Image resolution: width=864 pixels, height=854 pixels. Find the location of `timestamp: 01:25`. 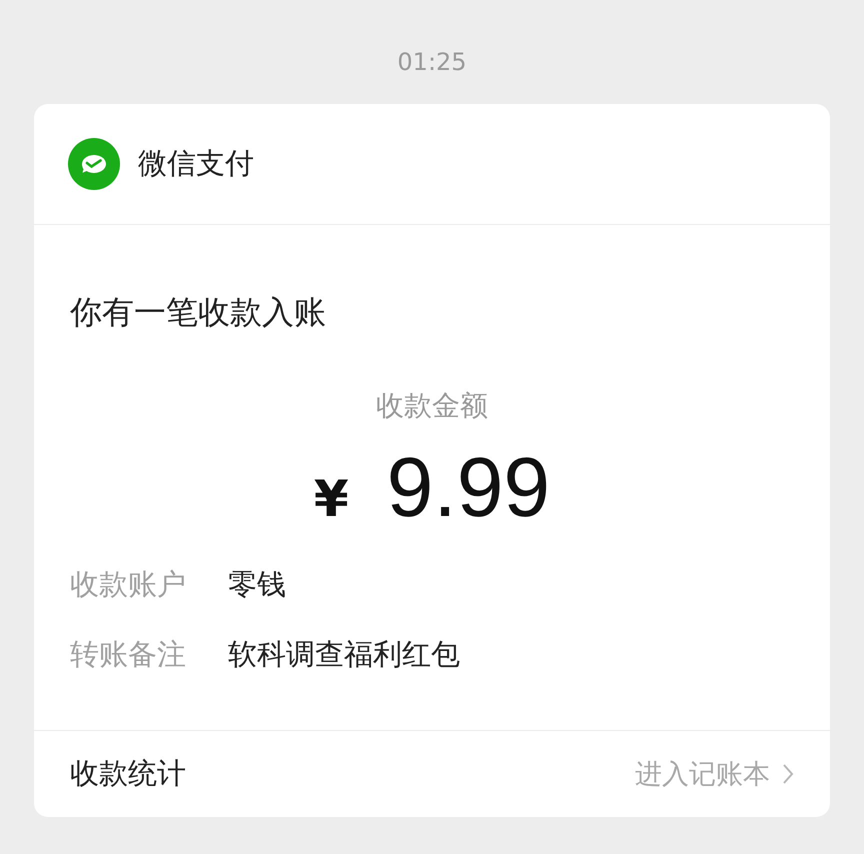

timestamp: 01:25 is located at coordinates (432, 62).